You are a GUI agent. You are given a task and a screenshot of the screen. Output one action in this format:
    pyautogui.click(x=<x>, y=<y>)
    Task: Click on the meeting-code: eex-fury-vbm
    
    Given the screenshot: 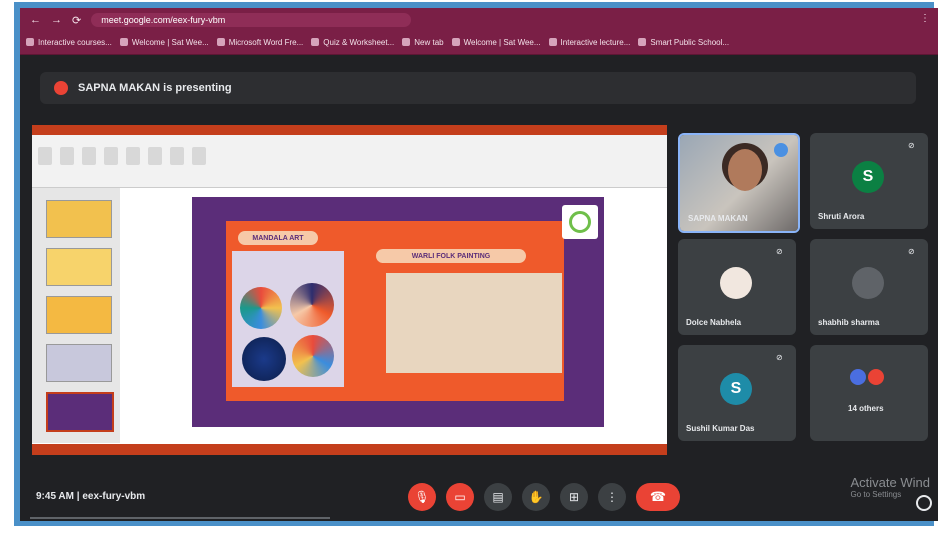 What is the action you would take?
    pyautogui.click(x=114, y=496)
    